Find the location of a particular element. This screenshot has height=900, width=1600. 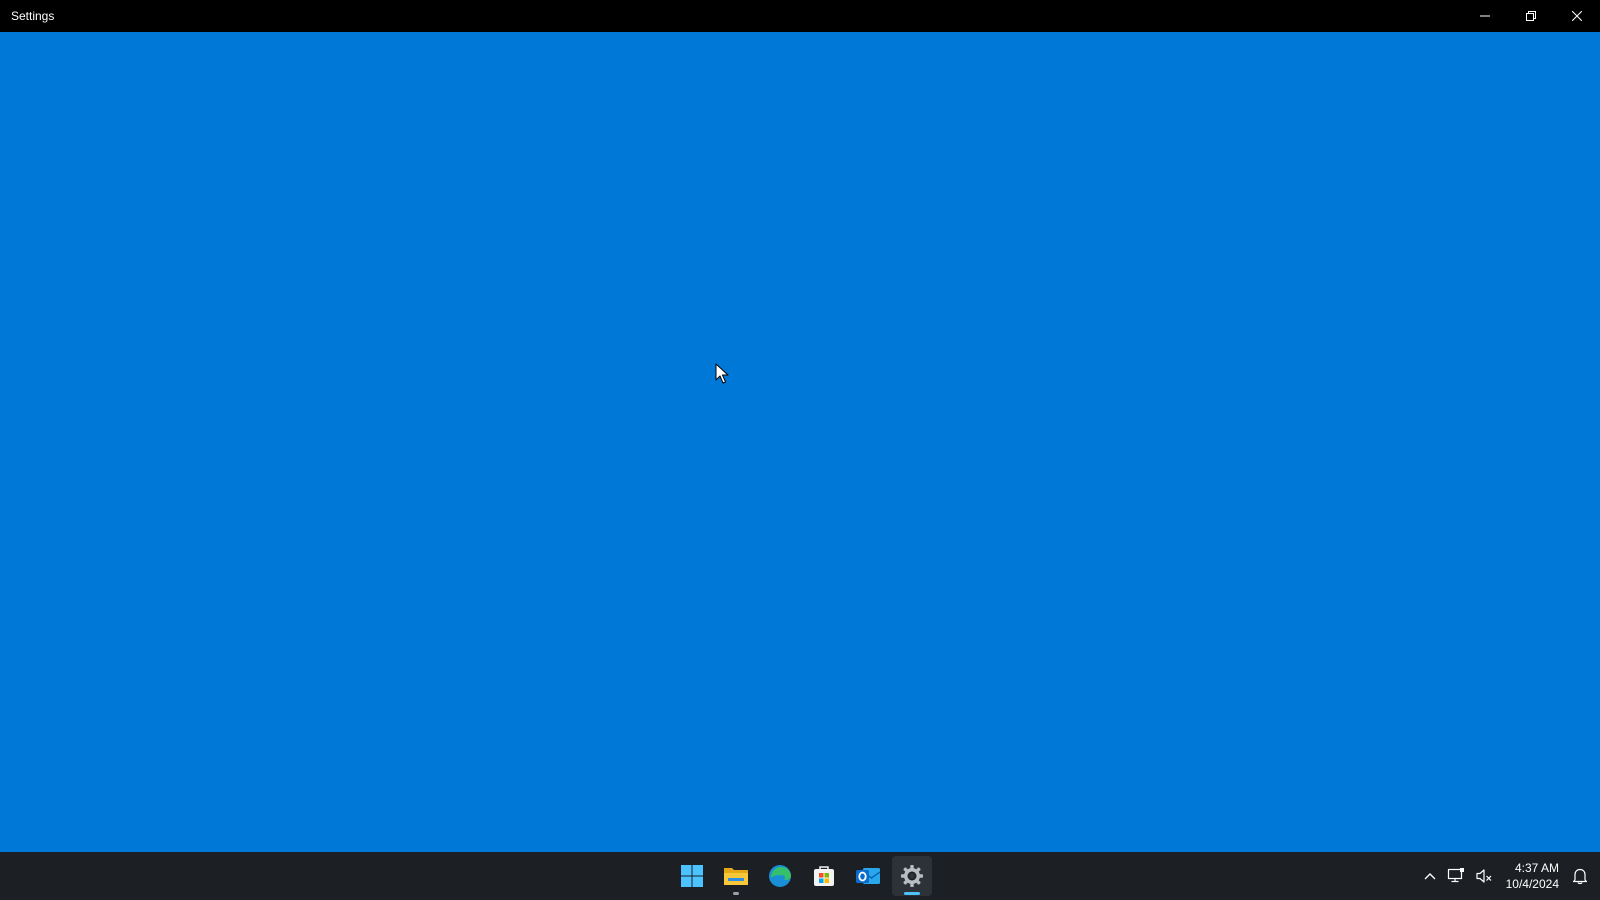

network-icon is located at coordinates (1455, 875).